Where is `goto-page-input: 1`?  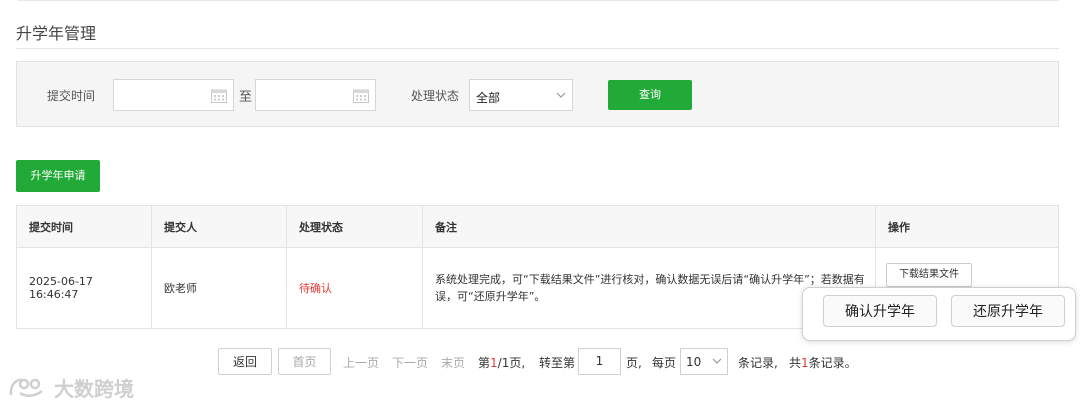
goto-page-input: 1 is located at coordinates (599, 361).